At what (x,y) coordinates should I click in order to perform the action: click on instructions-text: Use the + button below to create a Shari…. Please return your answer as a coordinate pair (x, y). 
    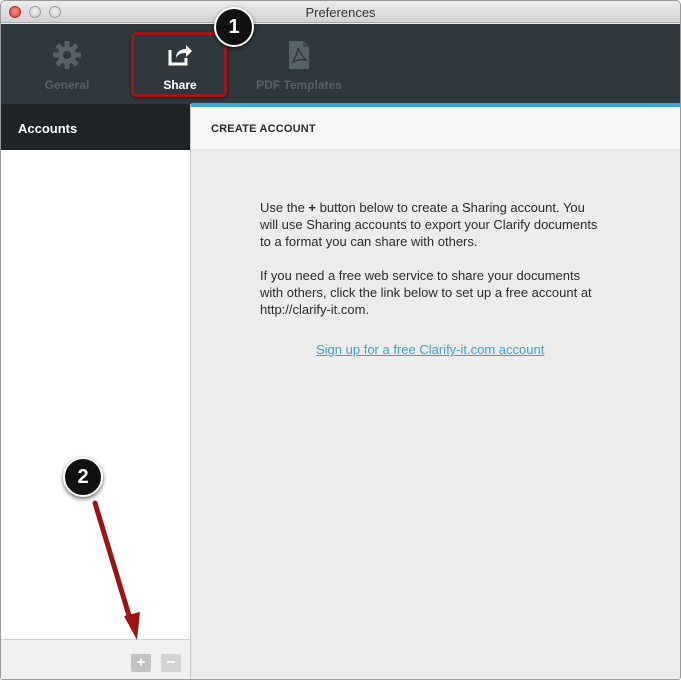
    Looking at the image, I should click on (430, 224).